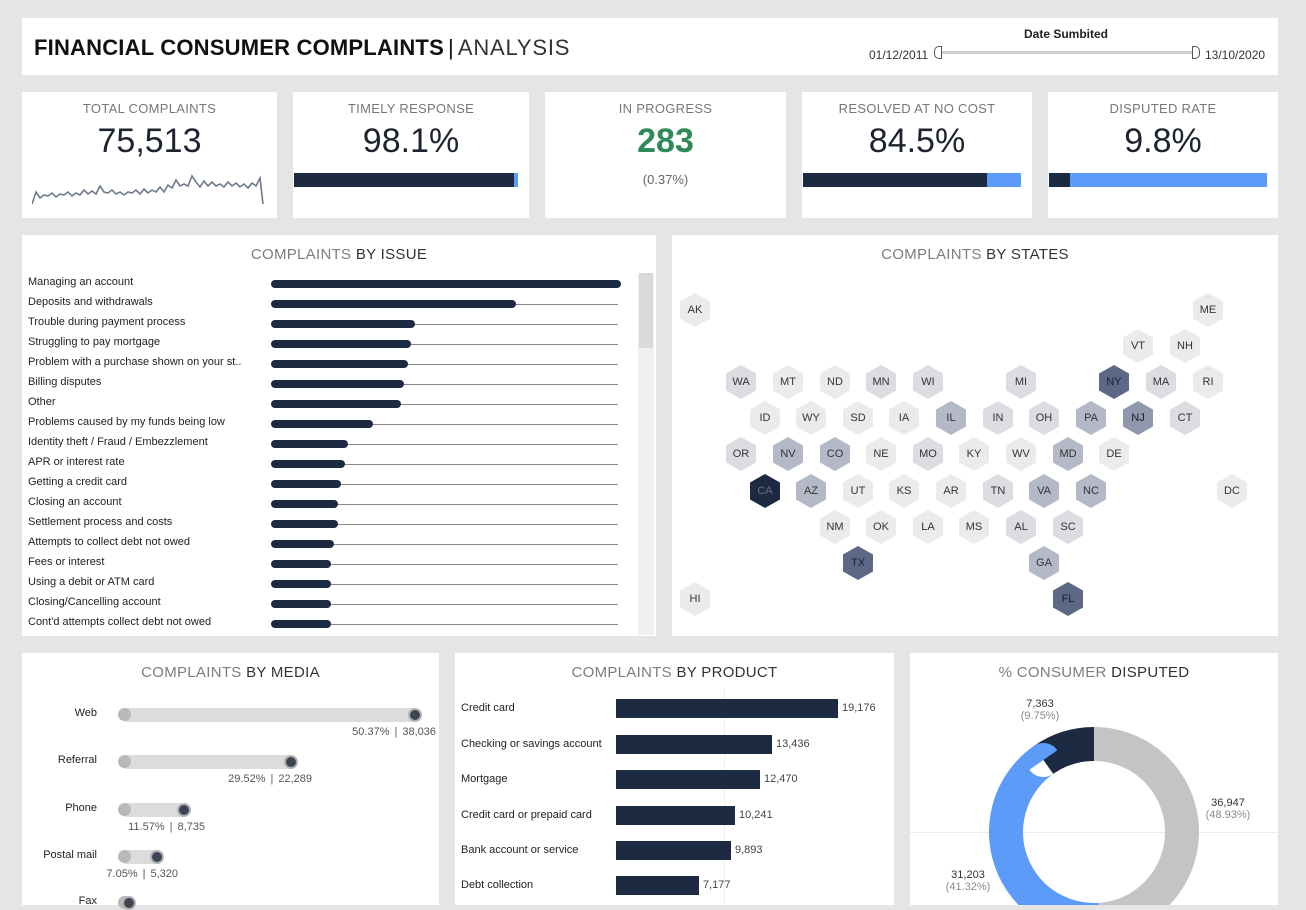 The image size is (1306, 910). I want to click on issue-row: Settlement process and costs, so click(332, 524).